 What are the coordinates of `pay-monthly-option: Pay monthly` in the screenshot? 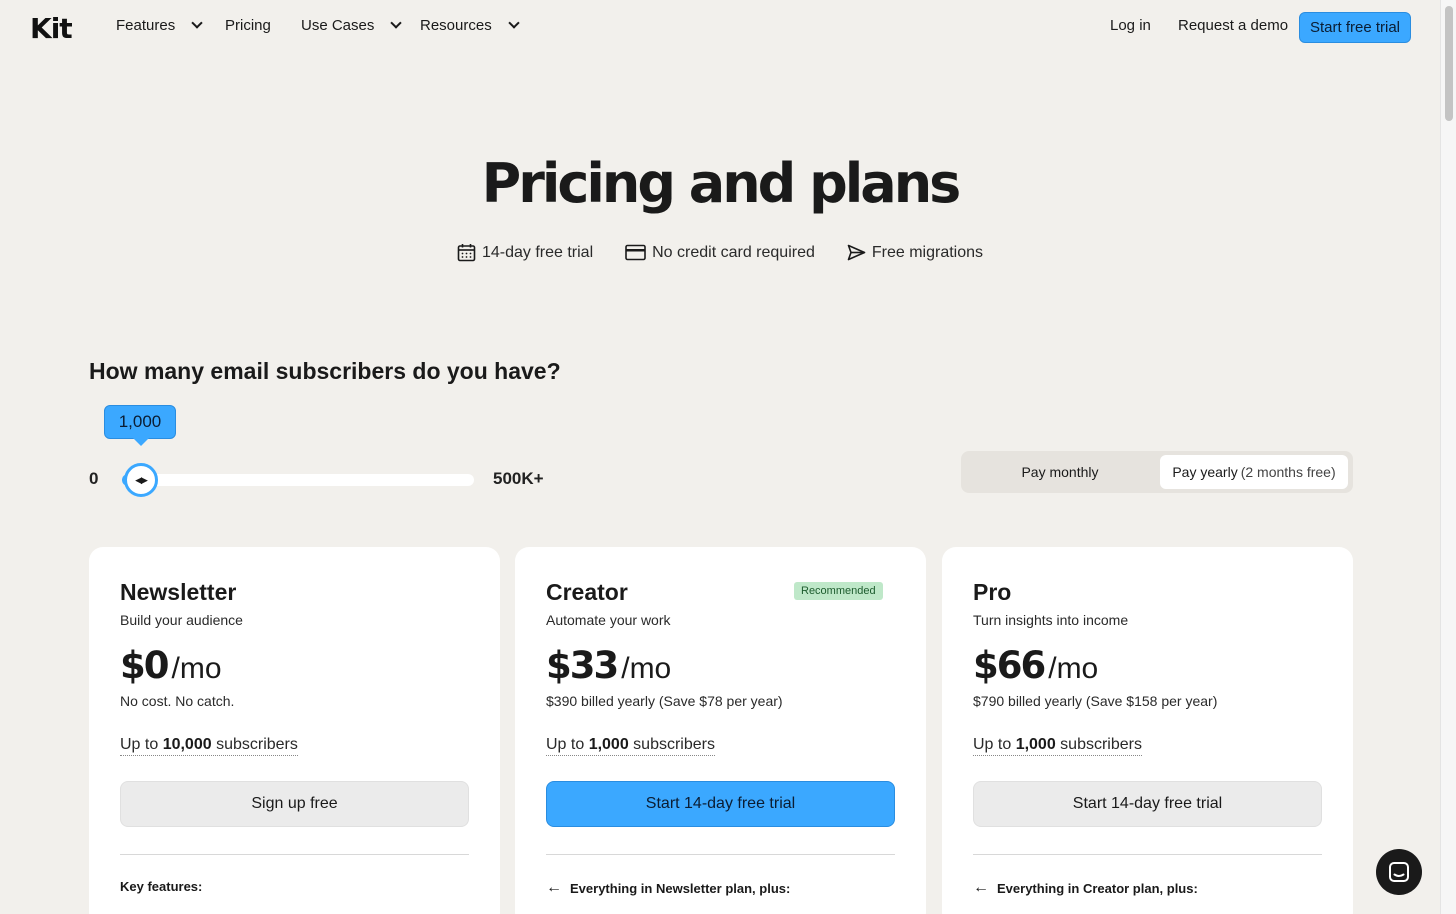 It's located at (1060, 472).